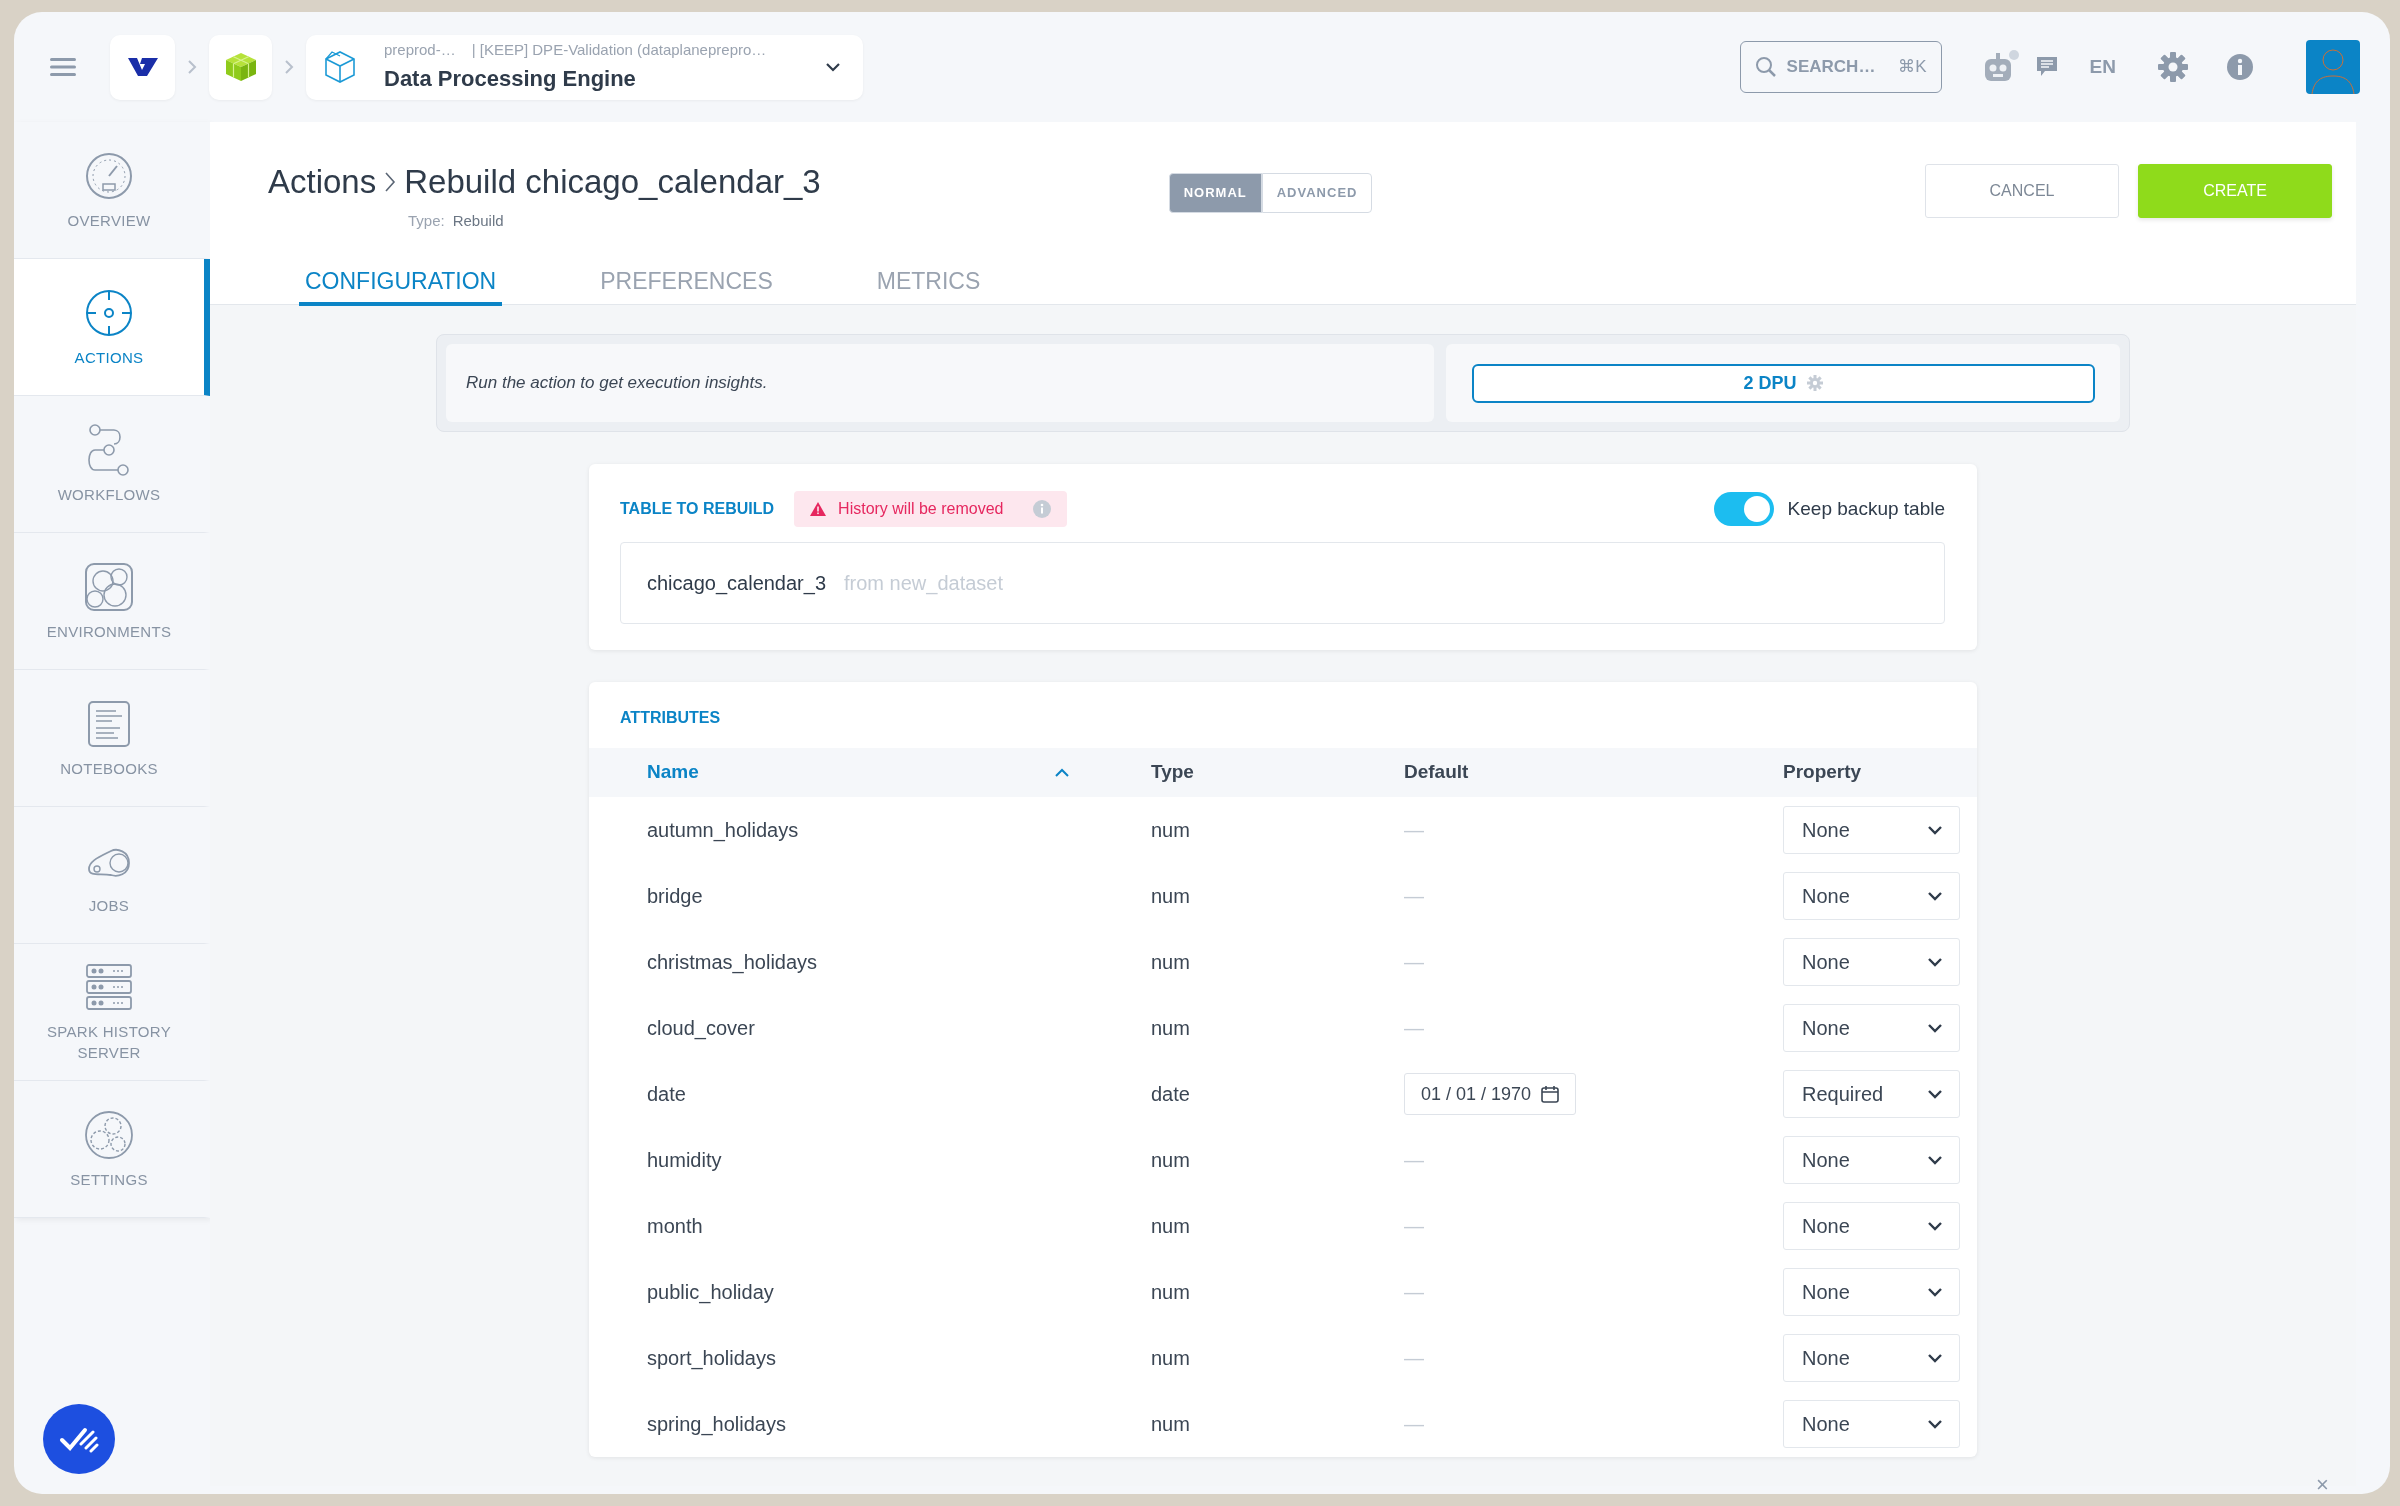  What do you see at coordinates (684, 1160) in the screenshot?
I see `attribute-name: humidity` at bounding box center [684, 1160].